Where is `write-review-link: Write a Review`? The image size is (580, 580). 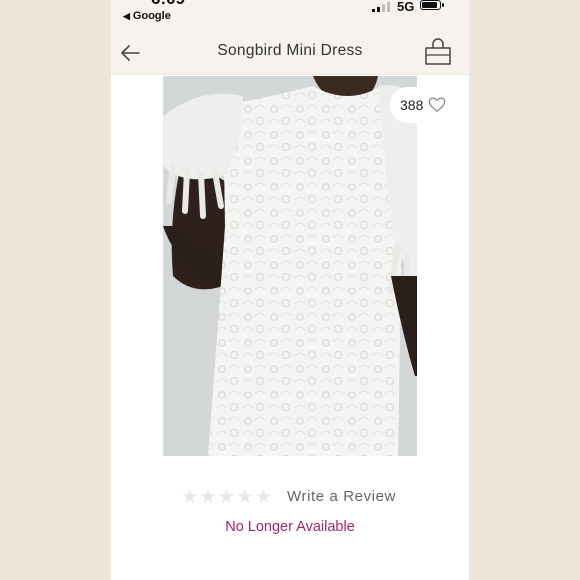
write-review-link: Write a Review is located at coordinates (341, 496).